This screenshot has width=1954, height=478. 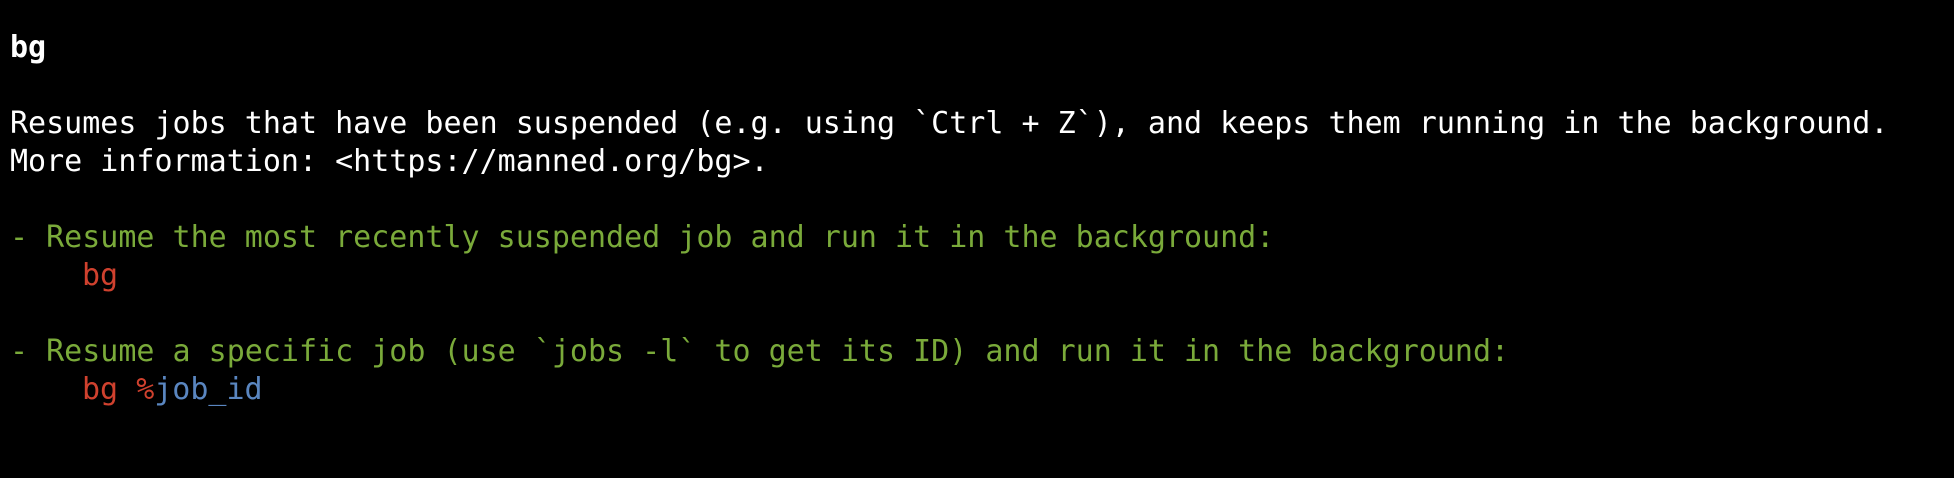 I want to click on example-command: bg %job_id, so click(x=172, y=390).